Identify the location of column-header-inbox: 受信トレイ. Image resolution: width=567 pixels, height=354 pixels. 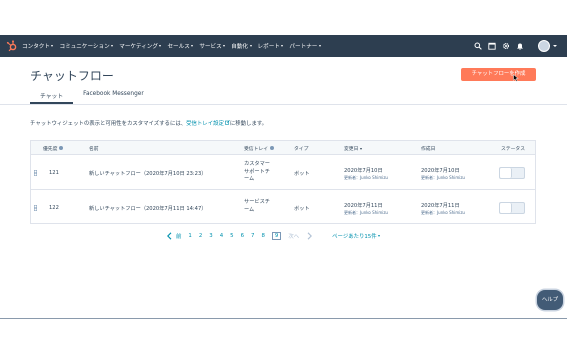
(259, 148).